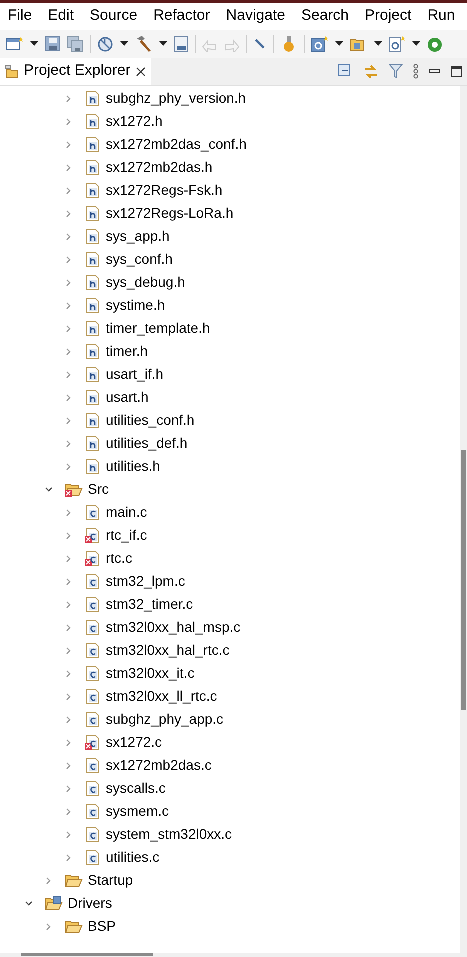  What do you see at coordinates (159, 167) in the screenshot?
I see `tree-item: sx1272mb2das.h` at bounding box center [159, 167].